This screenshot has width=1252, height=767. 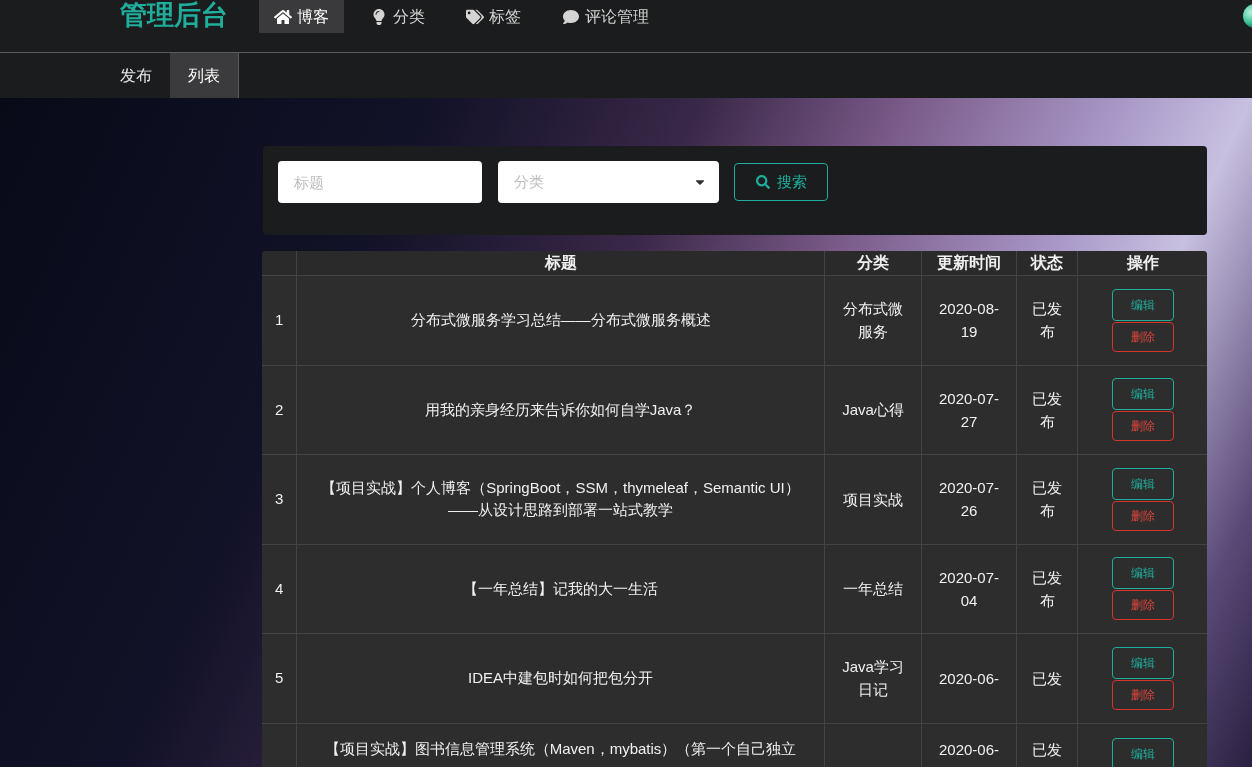 I want to click on column-header: 操作, so click(x=1142, y=263).